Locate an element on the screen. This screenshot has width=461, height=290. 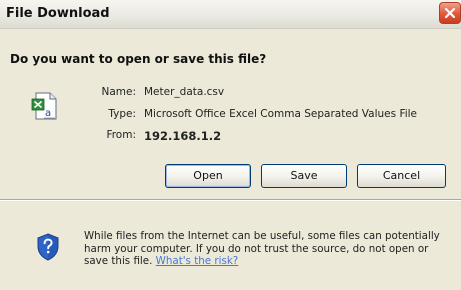
close-button is located at coordinates (450, 13).